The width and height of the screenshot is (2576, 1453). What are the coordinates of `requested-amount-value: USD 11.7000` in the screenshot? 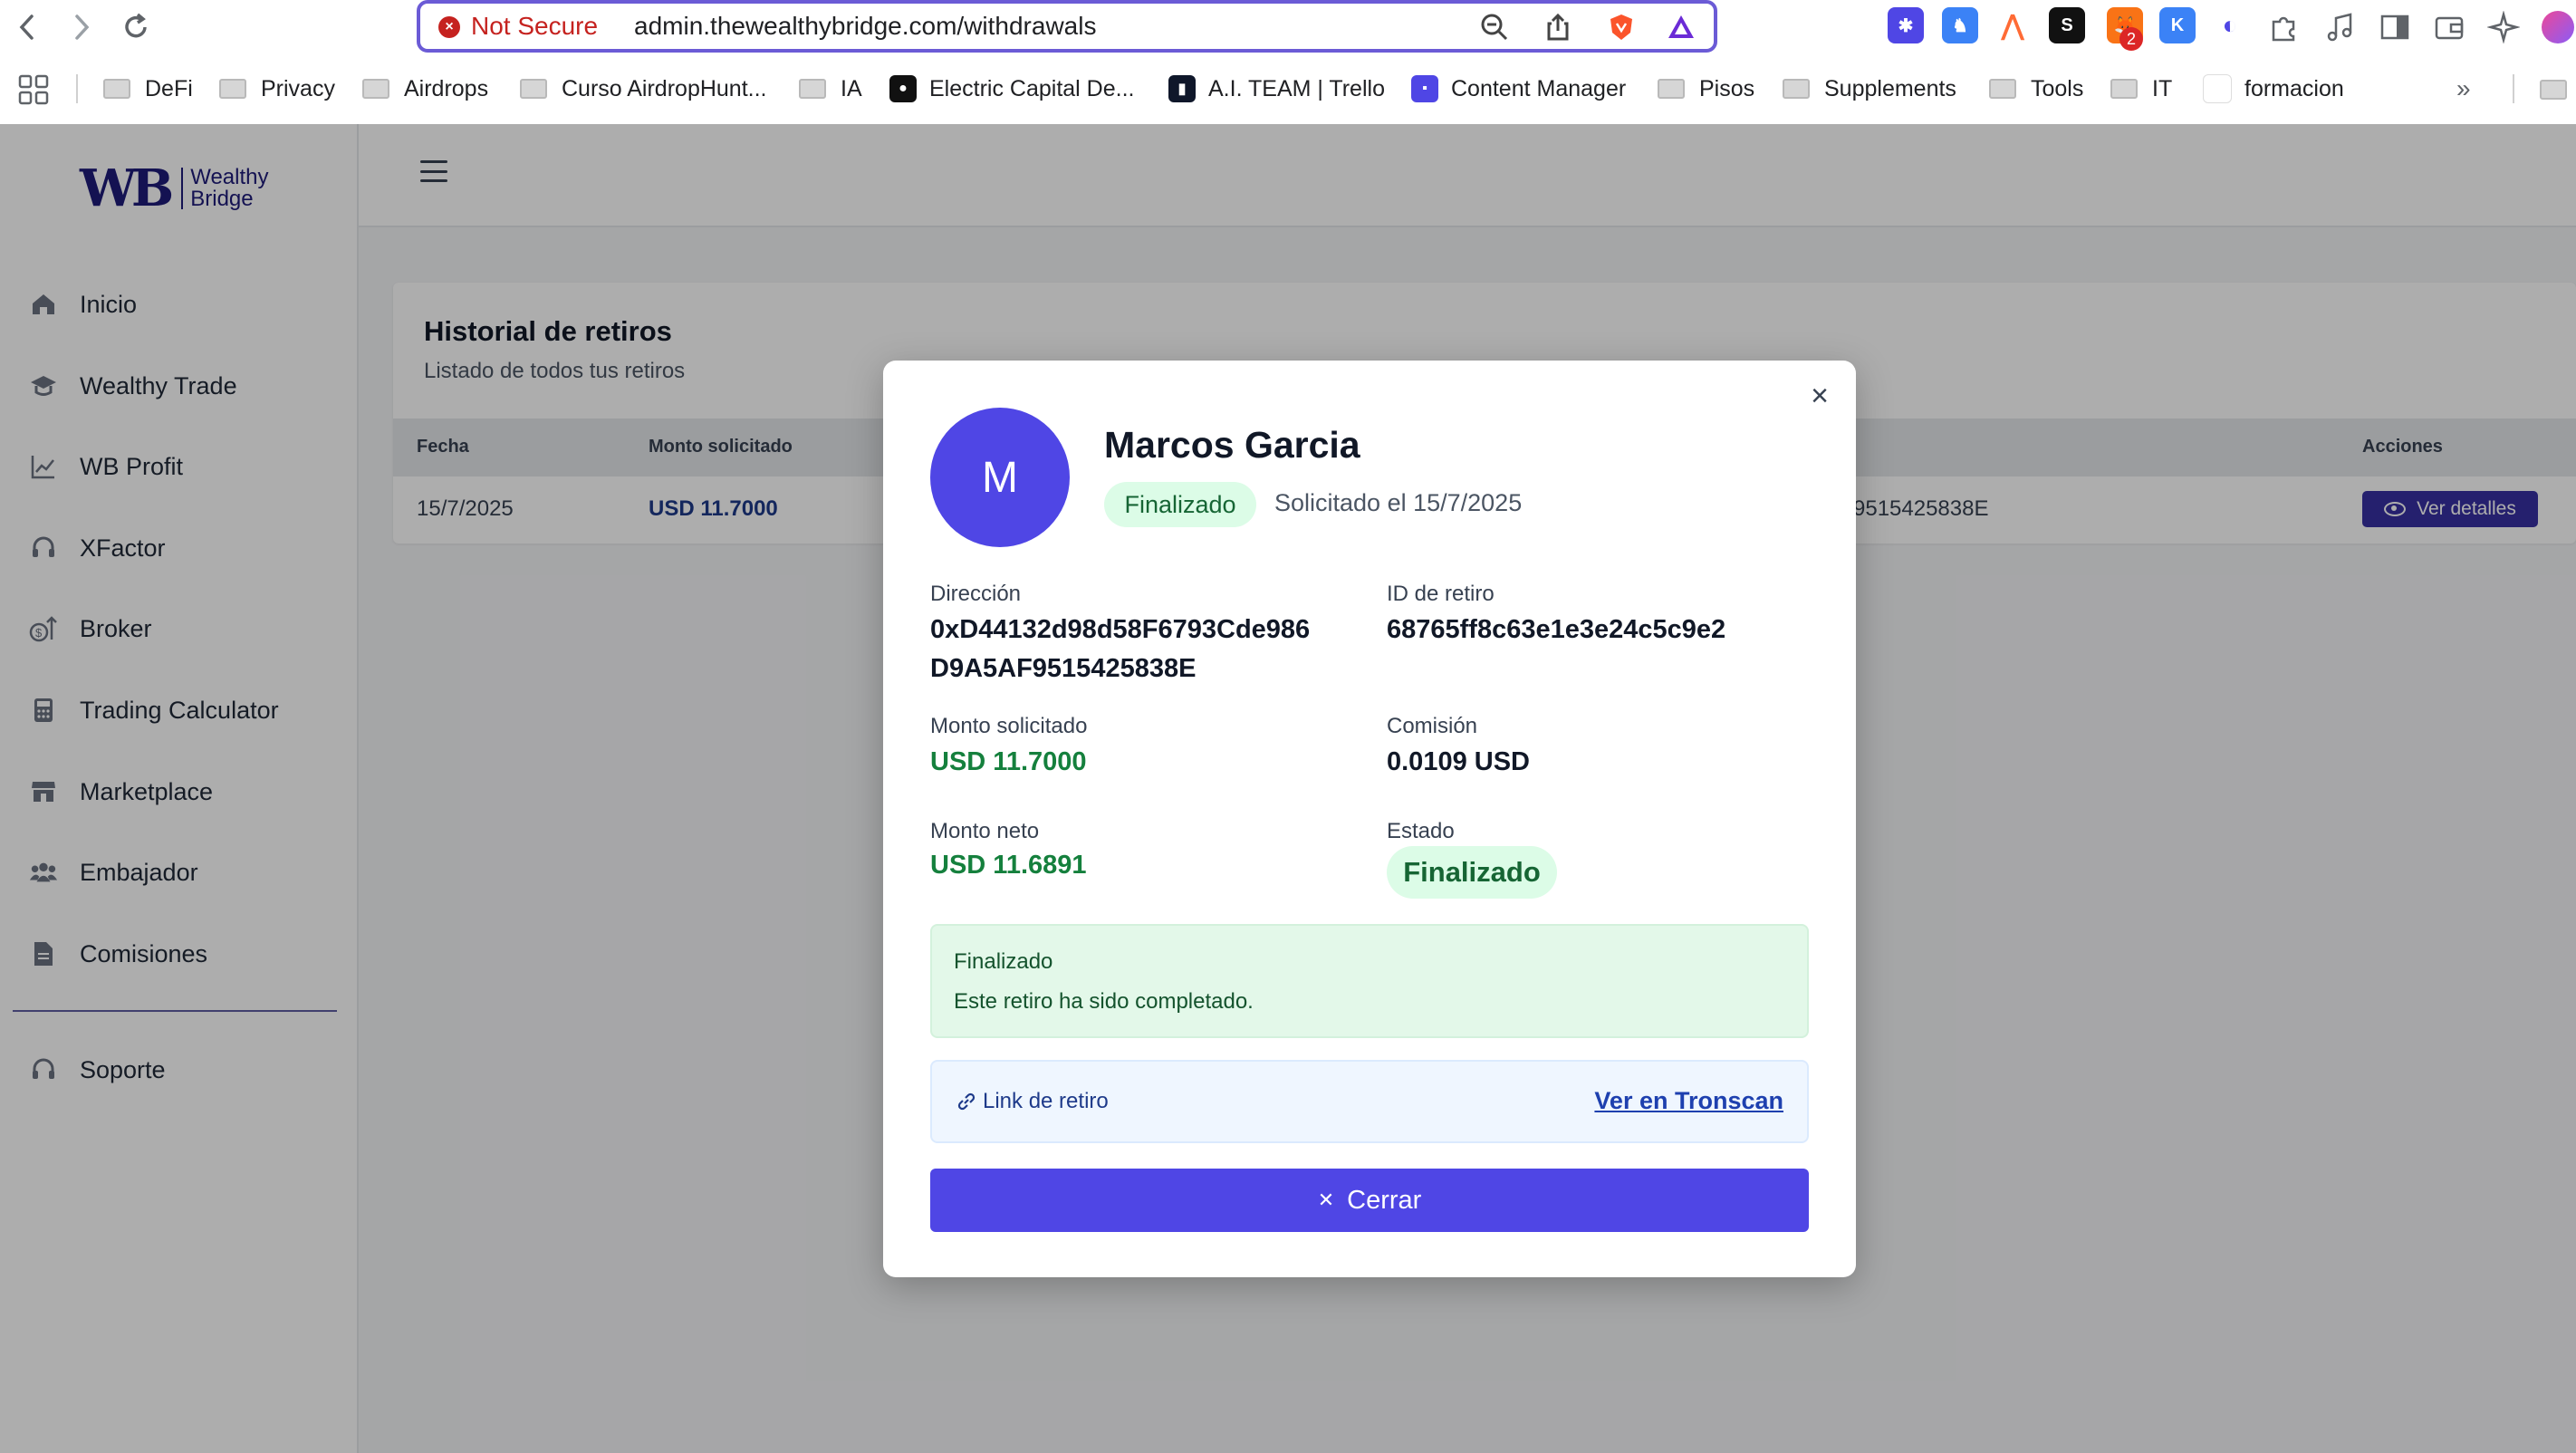 It's located at (1008, 761).